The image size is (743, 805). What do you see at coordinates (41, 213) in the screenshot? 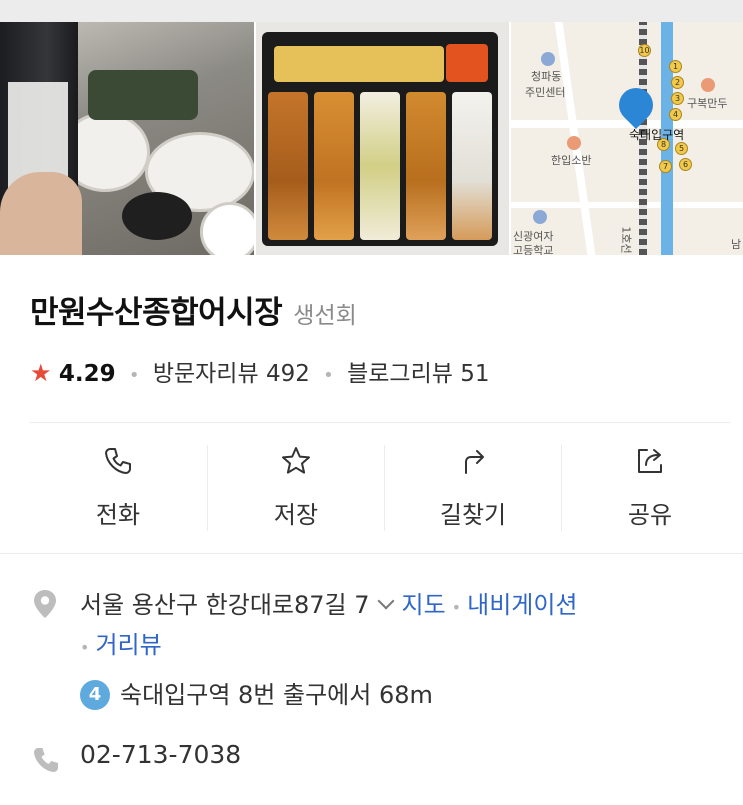
I see `hand` at bounding box center [41, 213].